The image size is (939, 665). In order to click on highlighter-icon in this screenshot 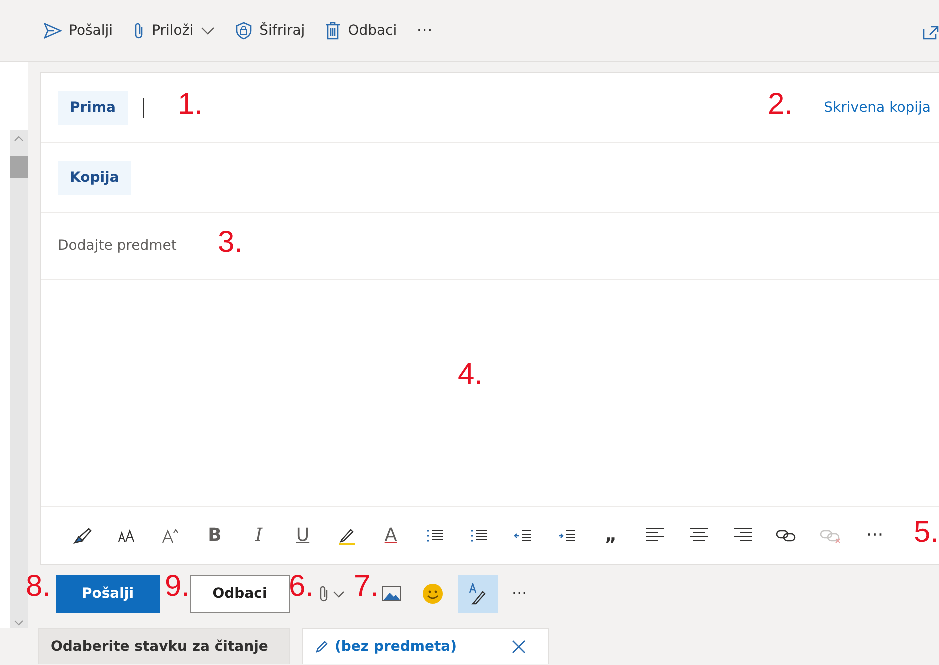, I will do `click(347, 535)`.